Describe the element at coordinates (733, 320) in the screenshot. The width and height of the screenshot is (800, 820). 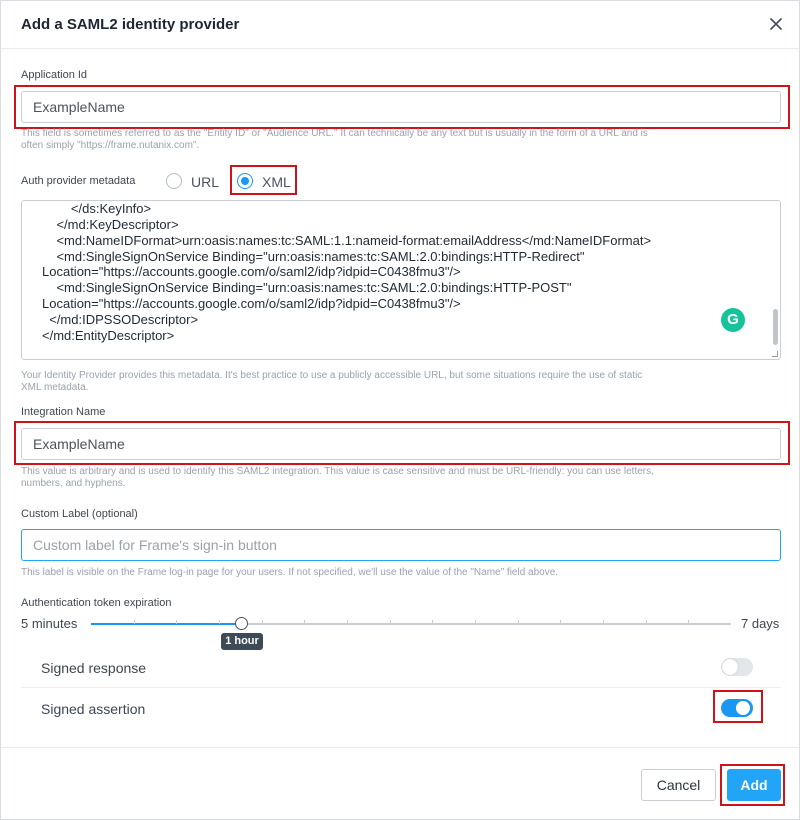
I see `grammarly-icon: G` at that location.